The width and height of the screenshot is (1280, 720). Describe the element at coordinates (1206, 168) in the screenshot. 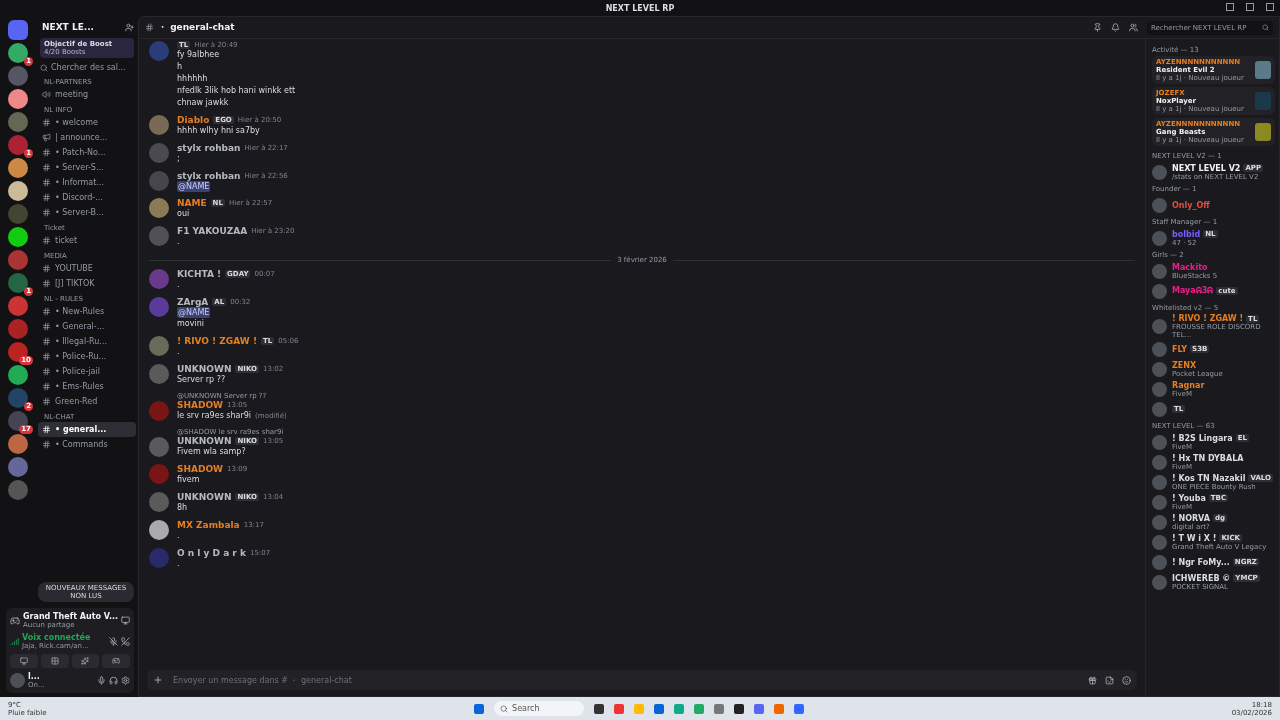

I see `member-name: NEXT LEVEL V2` at that location.